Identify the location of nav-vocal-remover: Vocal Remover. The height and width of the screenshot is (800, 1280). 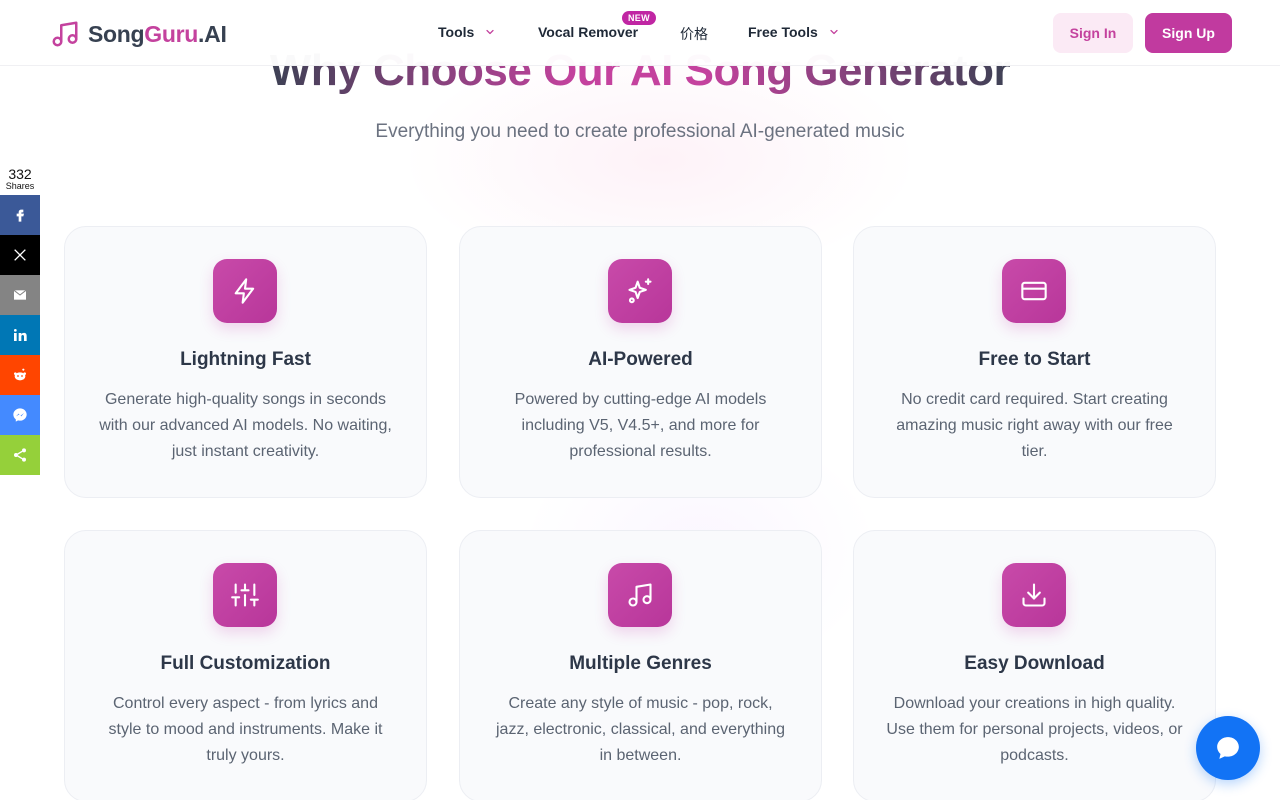
(588, 32).